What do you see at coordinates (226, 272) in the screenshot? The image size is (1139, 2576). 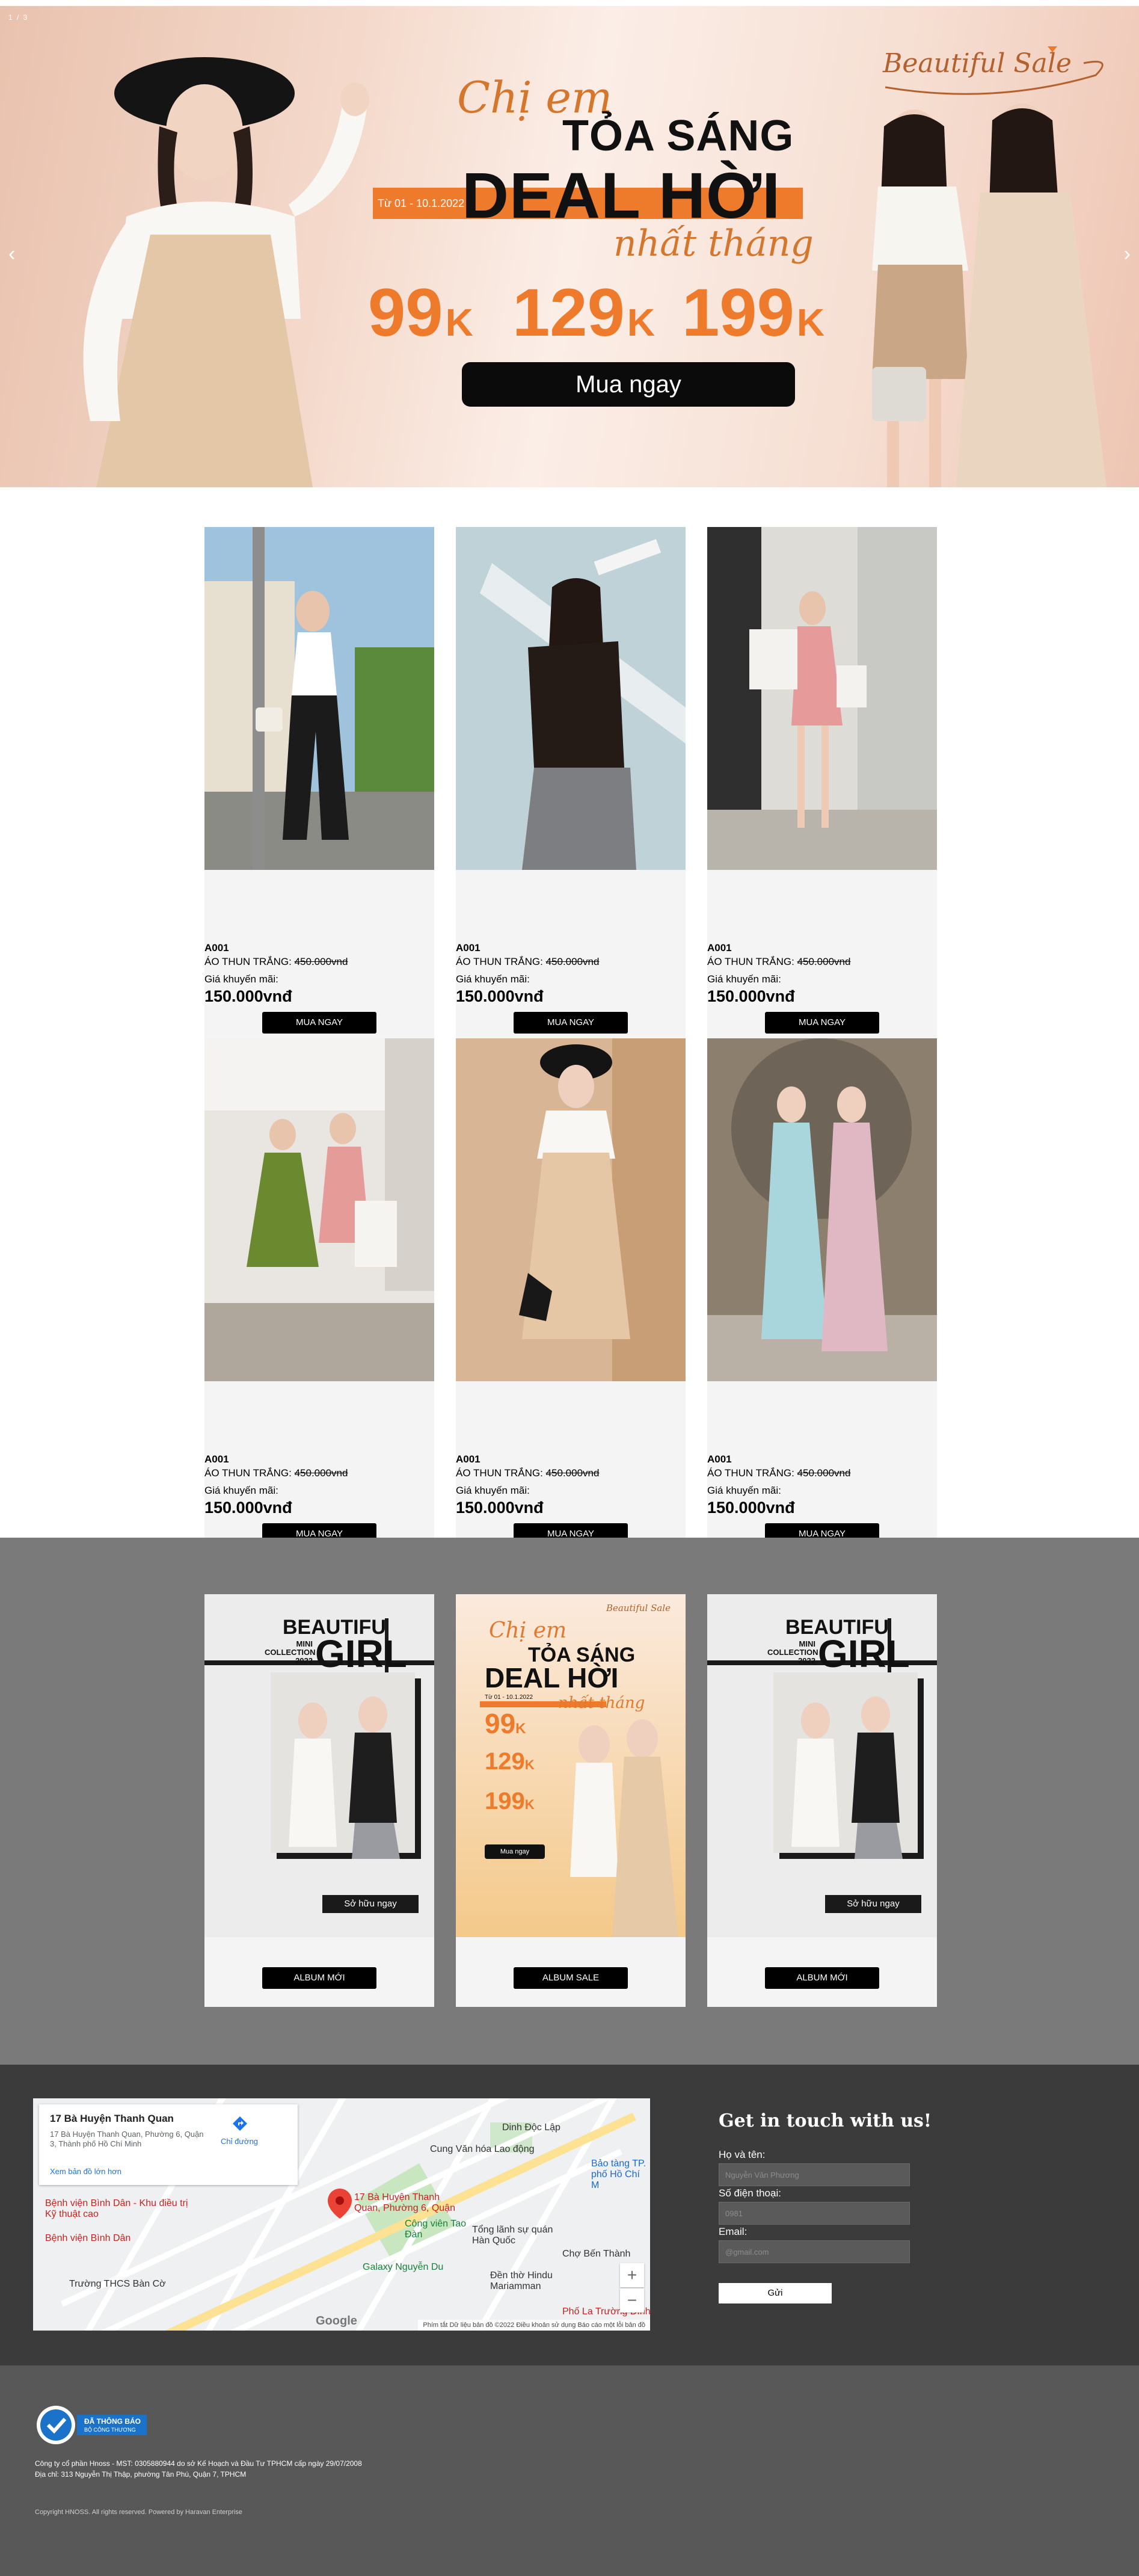 I see `hero-model-left-image` at bounding box center [226, 272].